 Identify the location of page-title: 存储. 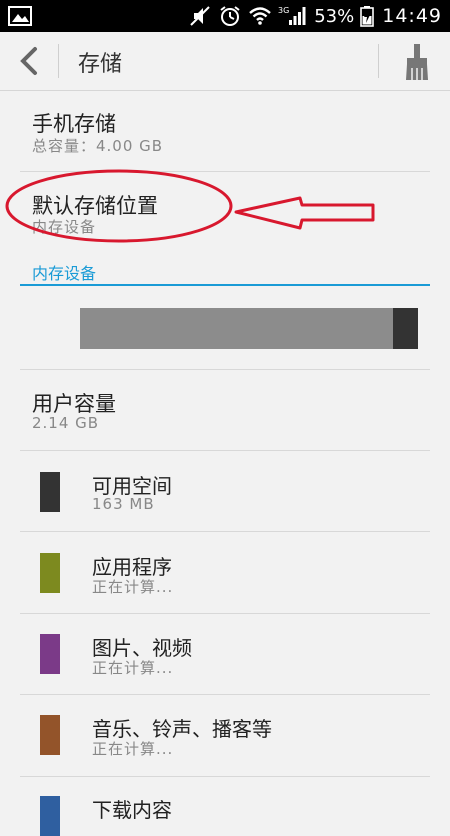
(100, 64).